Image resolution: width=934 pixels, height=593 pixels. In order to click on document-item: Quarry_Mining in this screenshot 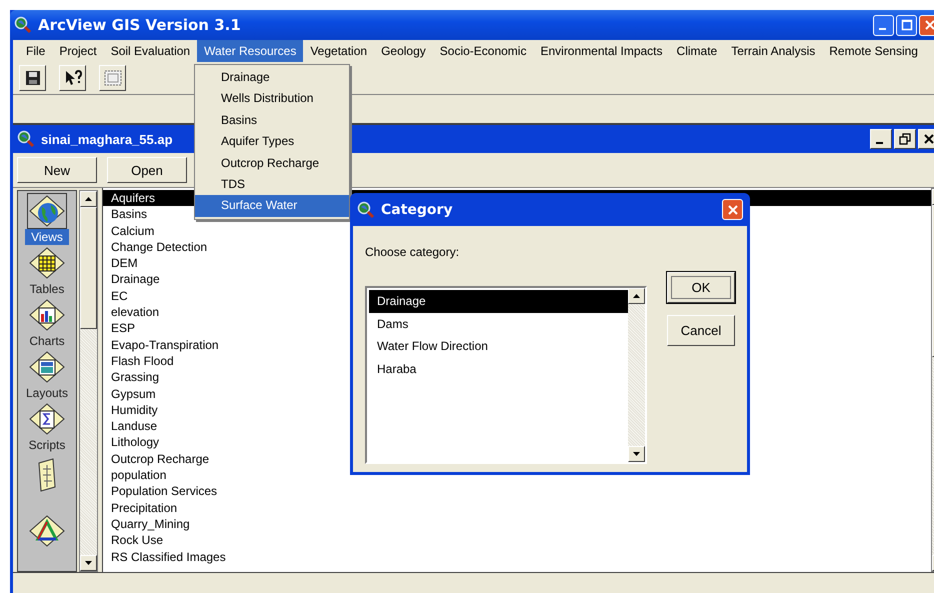, I will do `click(517, 524)`.